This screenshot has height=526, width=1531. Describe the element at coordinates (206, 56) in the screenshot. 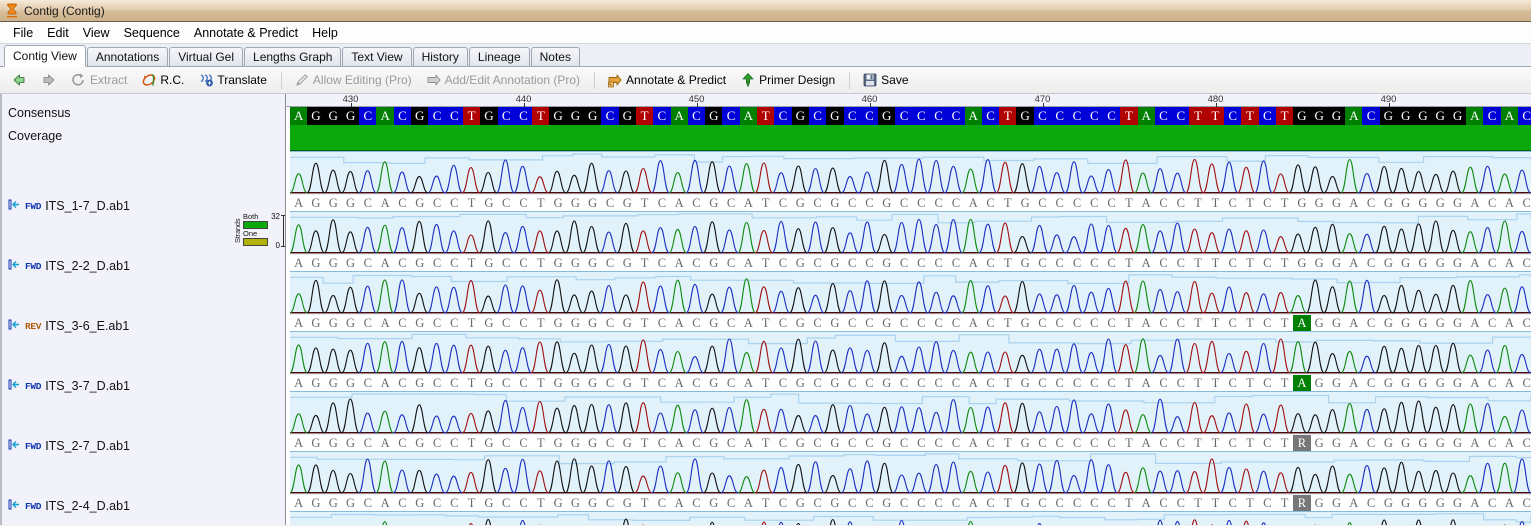

I see `tab-virtual-gel: Virtual Gel` at that location.